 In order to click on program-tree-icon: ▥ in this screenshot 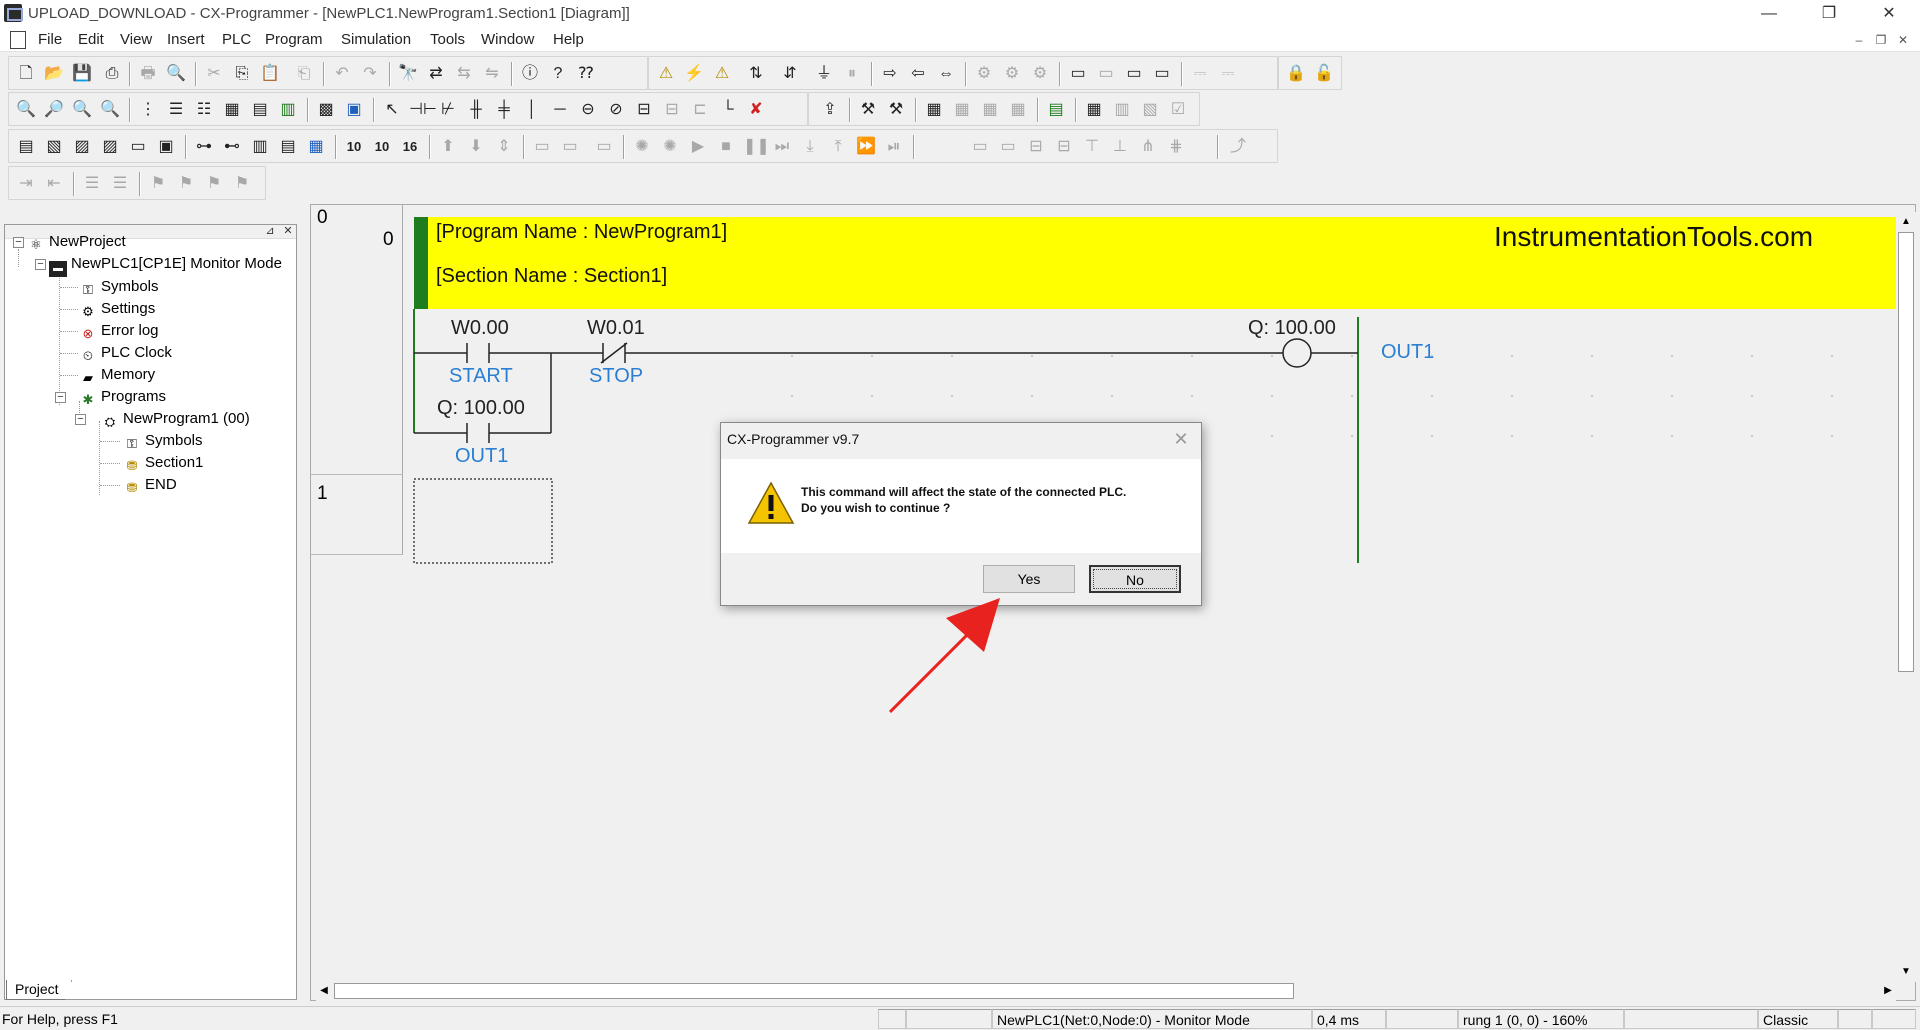, I will do `click(288, 110)`.